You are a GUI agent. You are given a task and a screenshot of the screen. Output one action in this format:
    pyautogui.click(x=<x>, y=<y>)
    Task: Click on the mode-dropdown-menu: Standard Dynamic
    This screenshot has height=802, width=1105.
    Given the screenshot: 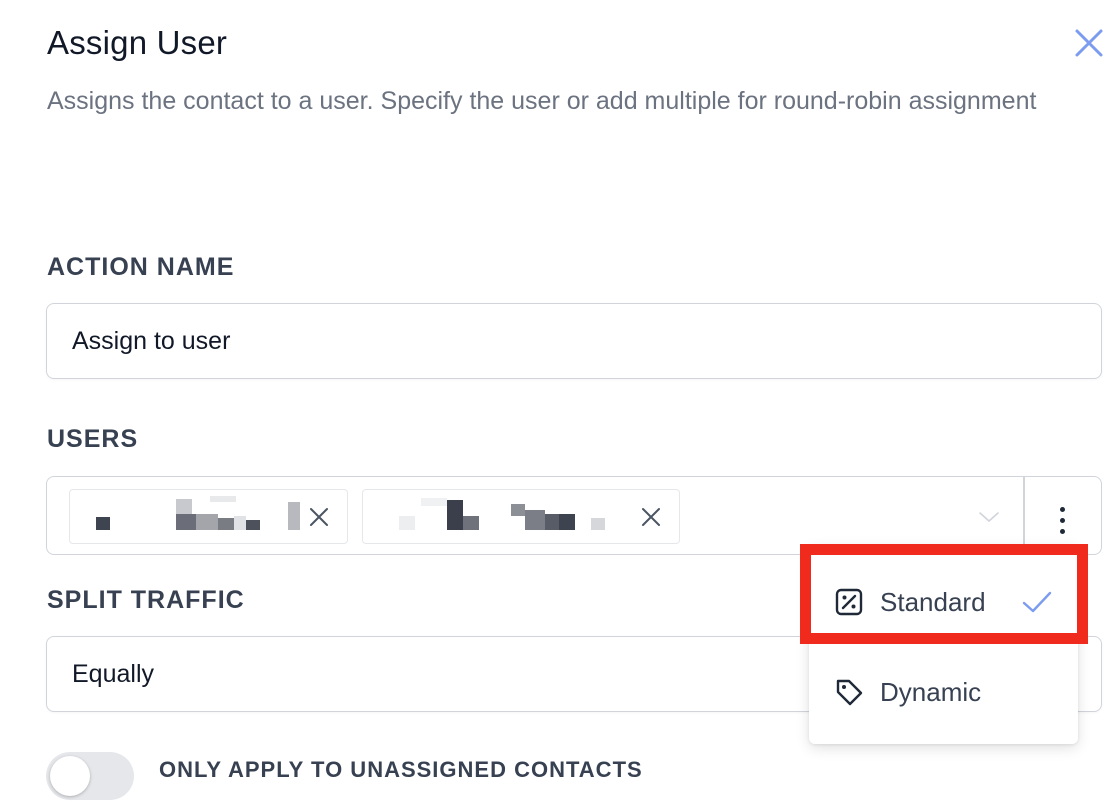 What is the action you would take?
    pyautogui.click(x=943, y=644)
    